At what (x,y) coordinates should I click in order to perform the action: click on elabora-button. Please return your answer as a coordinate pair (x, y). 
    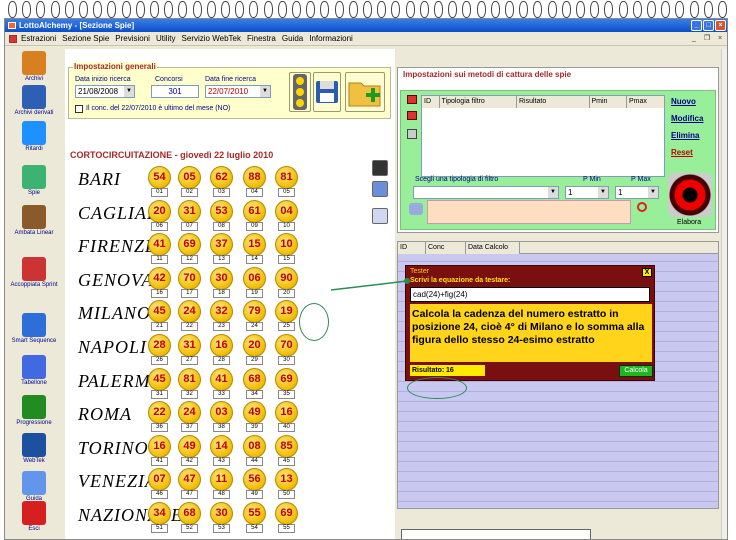
    Looking at the image, I should click on (690, 195).